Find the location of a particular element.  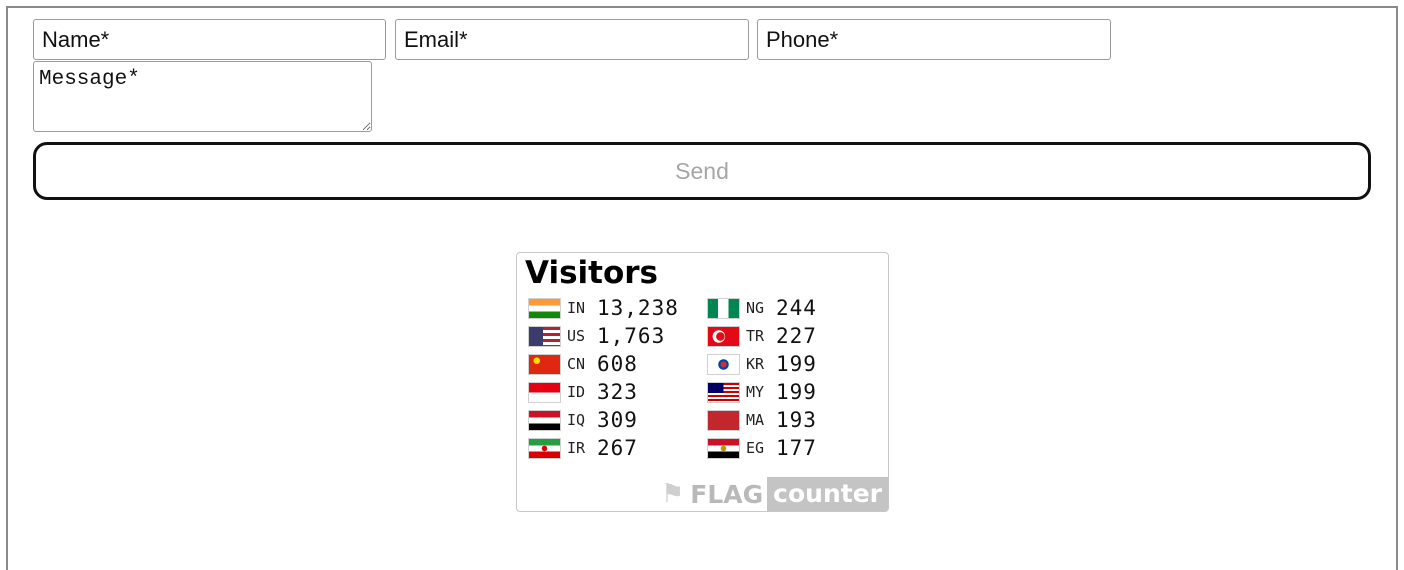

email-field is located at coordinates (572, 39).